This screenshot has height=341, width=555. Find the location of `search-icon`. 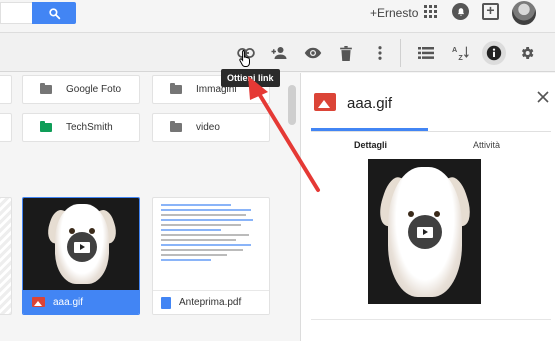

search-icon is located at coordinates (54, 13).